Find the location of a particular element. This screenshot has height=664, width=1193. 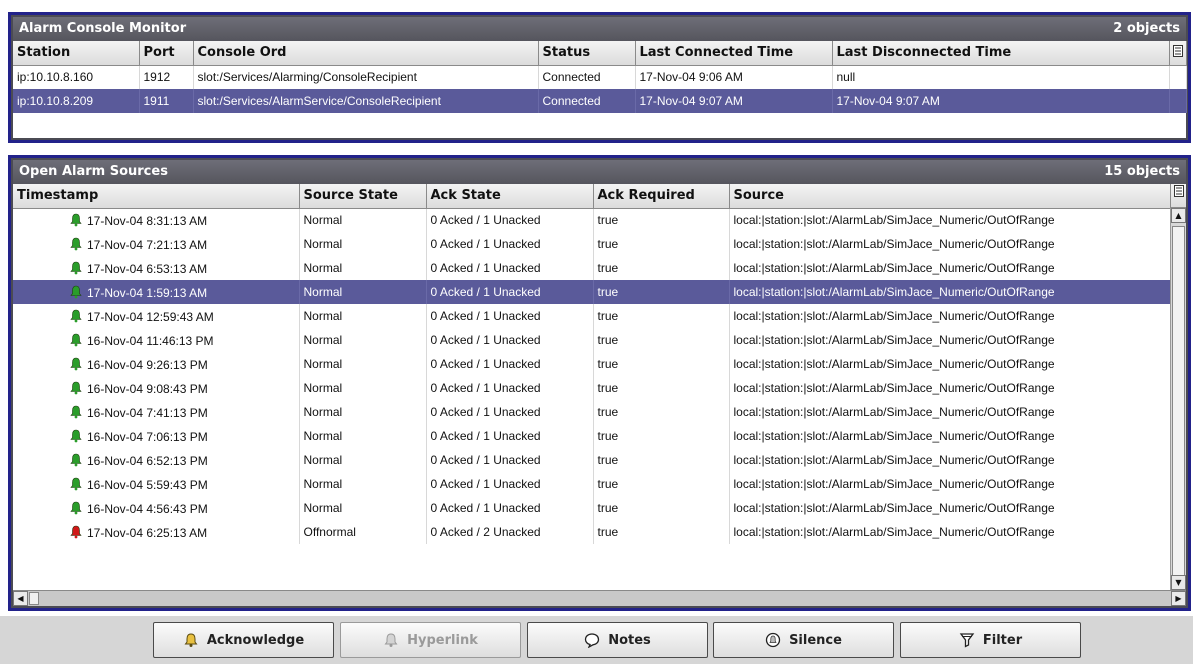

column-header-last-connected: Last Connected Time is located at coordinates (734, 53).